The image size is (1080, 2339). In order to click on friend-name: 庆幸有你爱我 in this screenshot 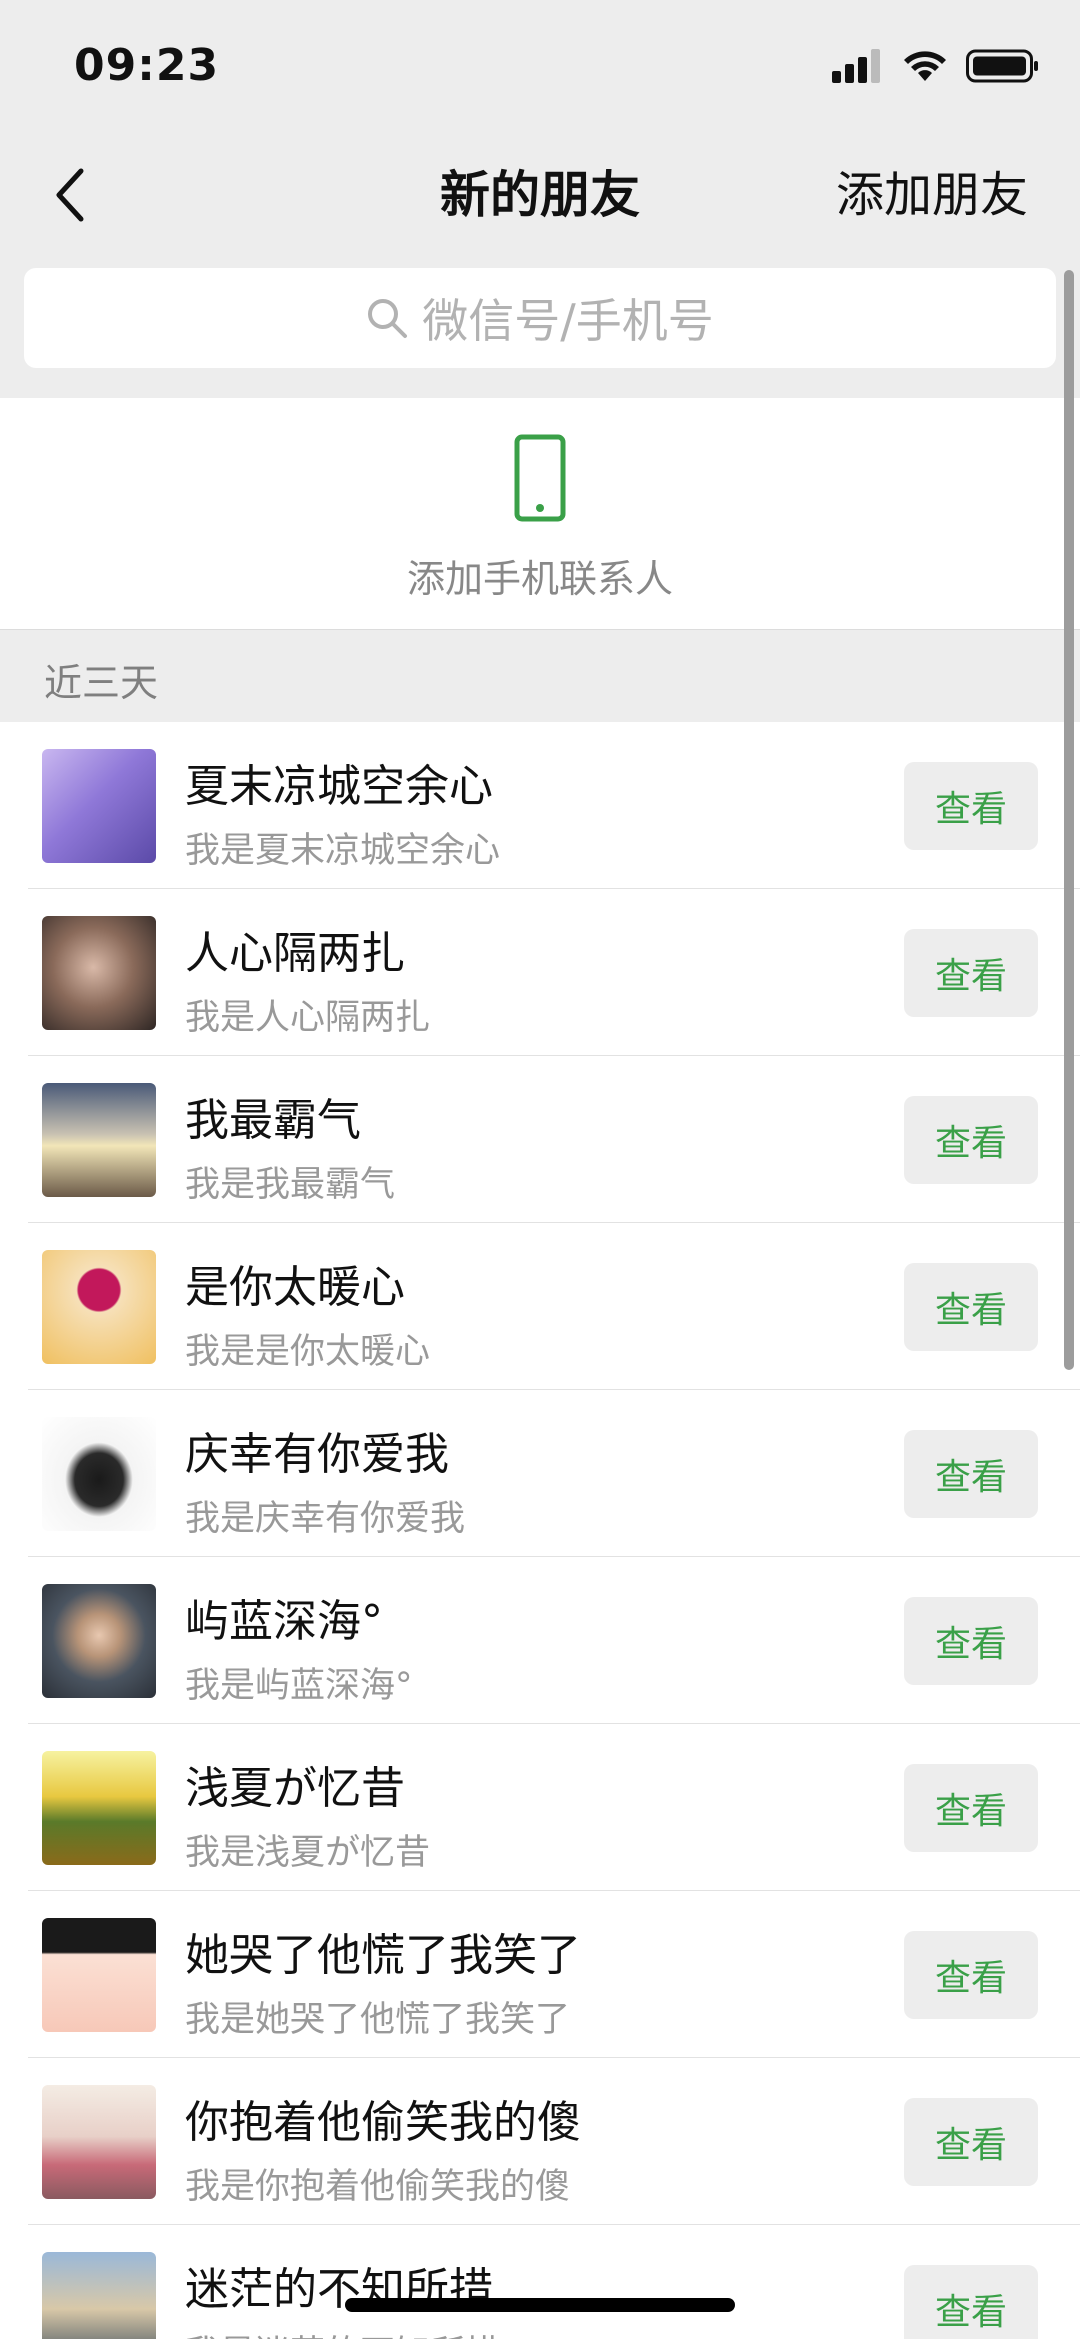, I will do `click(317, 1454)`.